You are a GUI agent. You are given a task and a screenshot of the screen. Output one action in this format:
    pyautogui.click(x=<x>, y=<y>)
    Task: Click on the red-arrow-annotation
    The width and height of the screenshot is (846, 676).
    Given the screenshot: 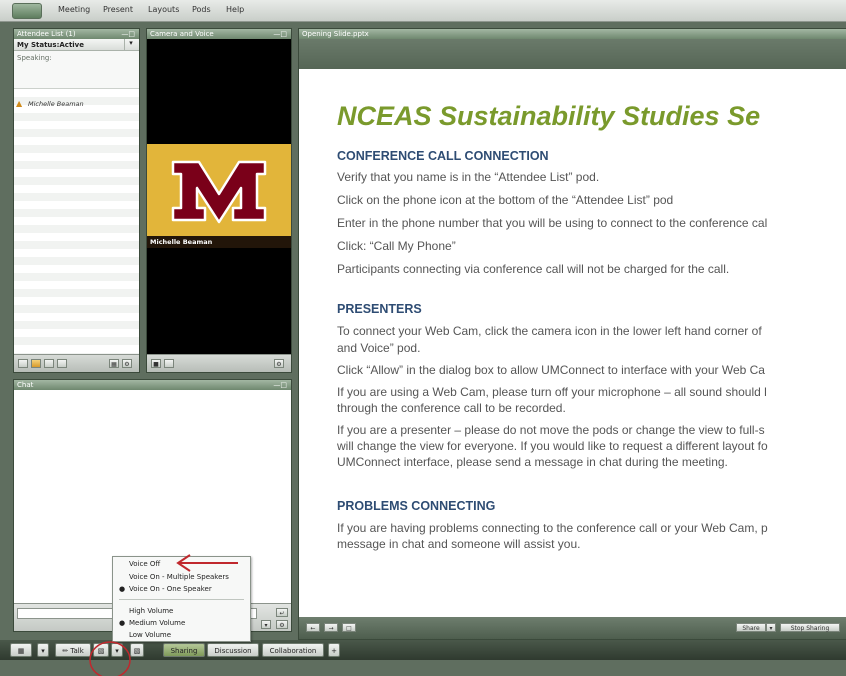 What is the action you would take?
    pyautogui.click(x=207, y=563)
    